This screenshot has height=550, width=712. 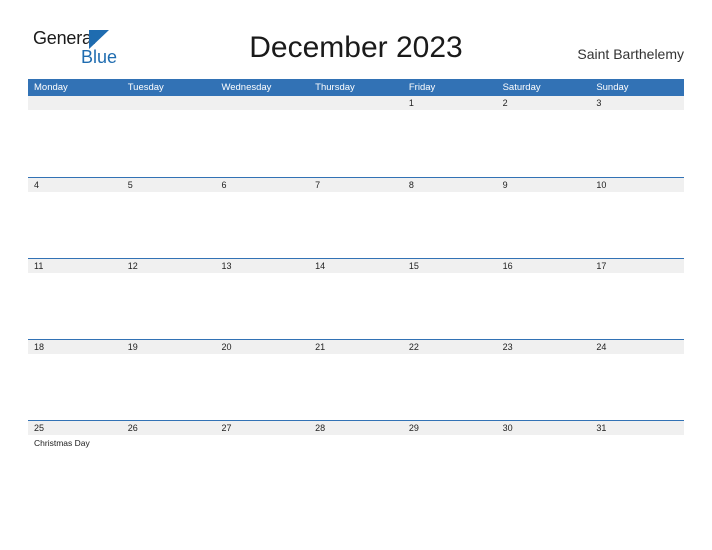 What do you see at coordinates (62, 443) in the screenshot?
I see `holiday-label: Christmas Day` at bounding box center [62, 443].